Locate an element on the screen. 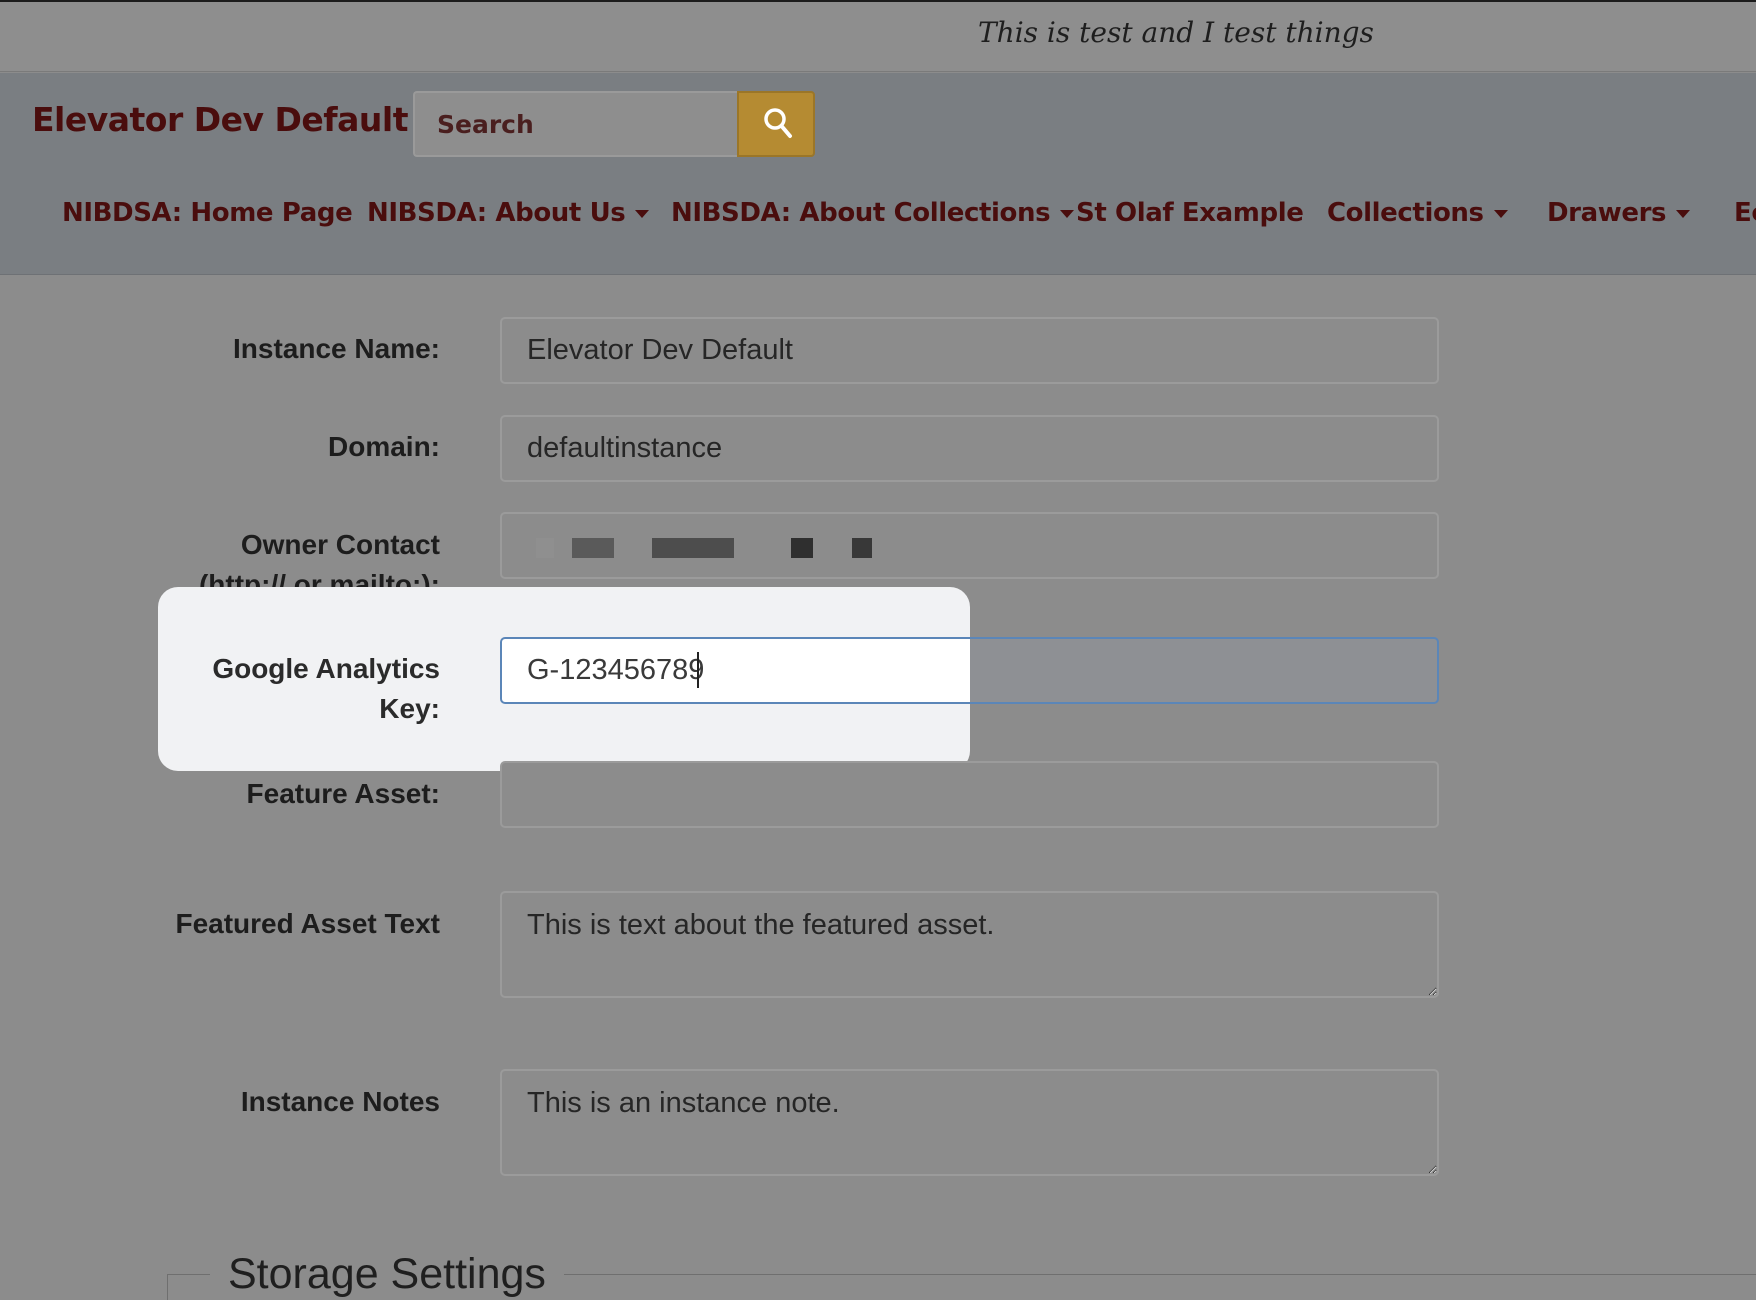  featured-asset-text-input: This is text about the featured asset. is located at coordinates (969, 944).